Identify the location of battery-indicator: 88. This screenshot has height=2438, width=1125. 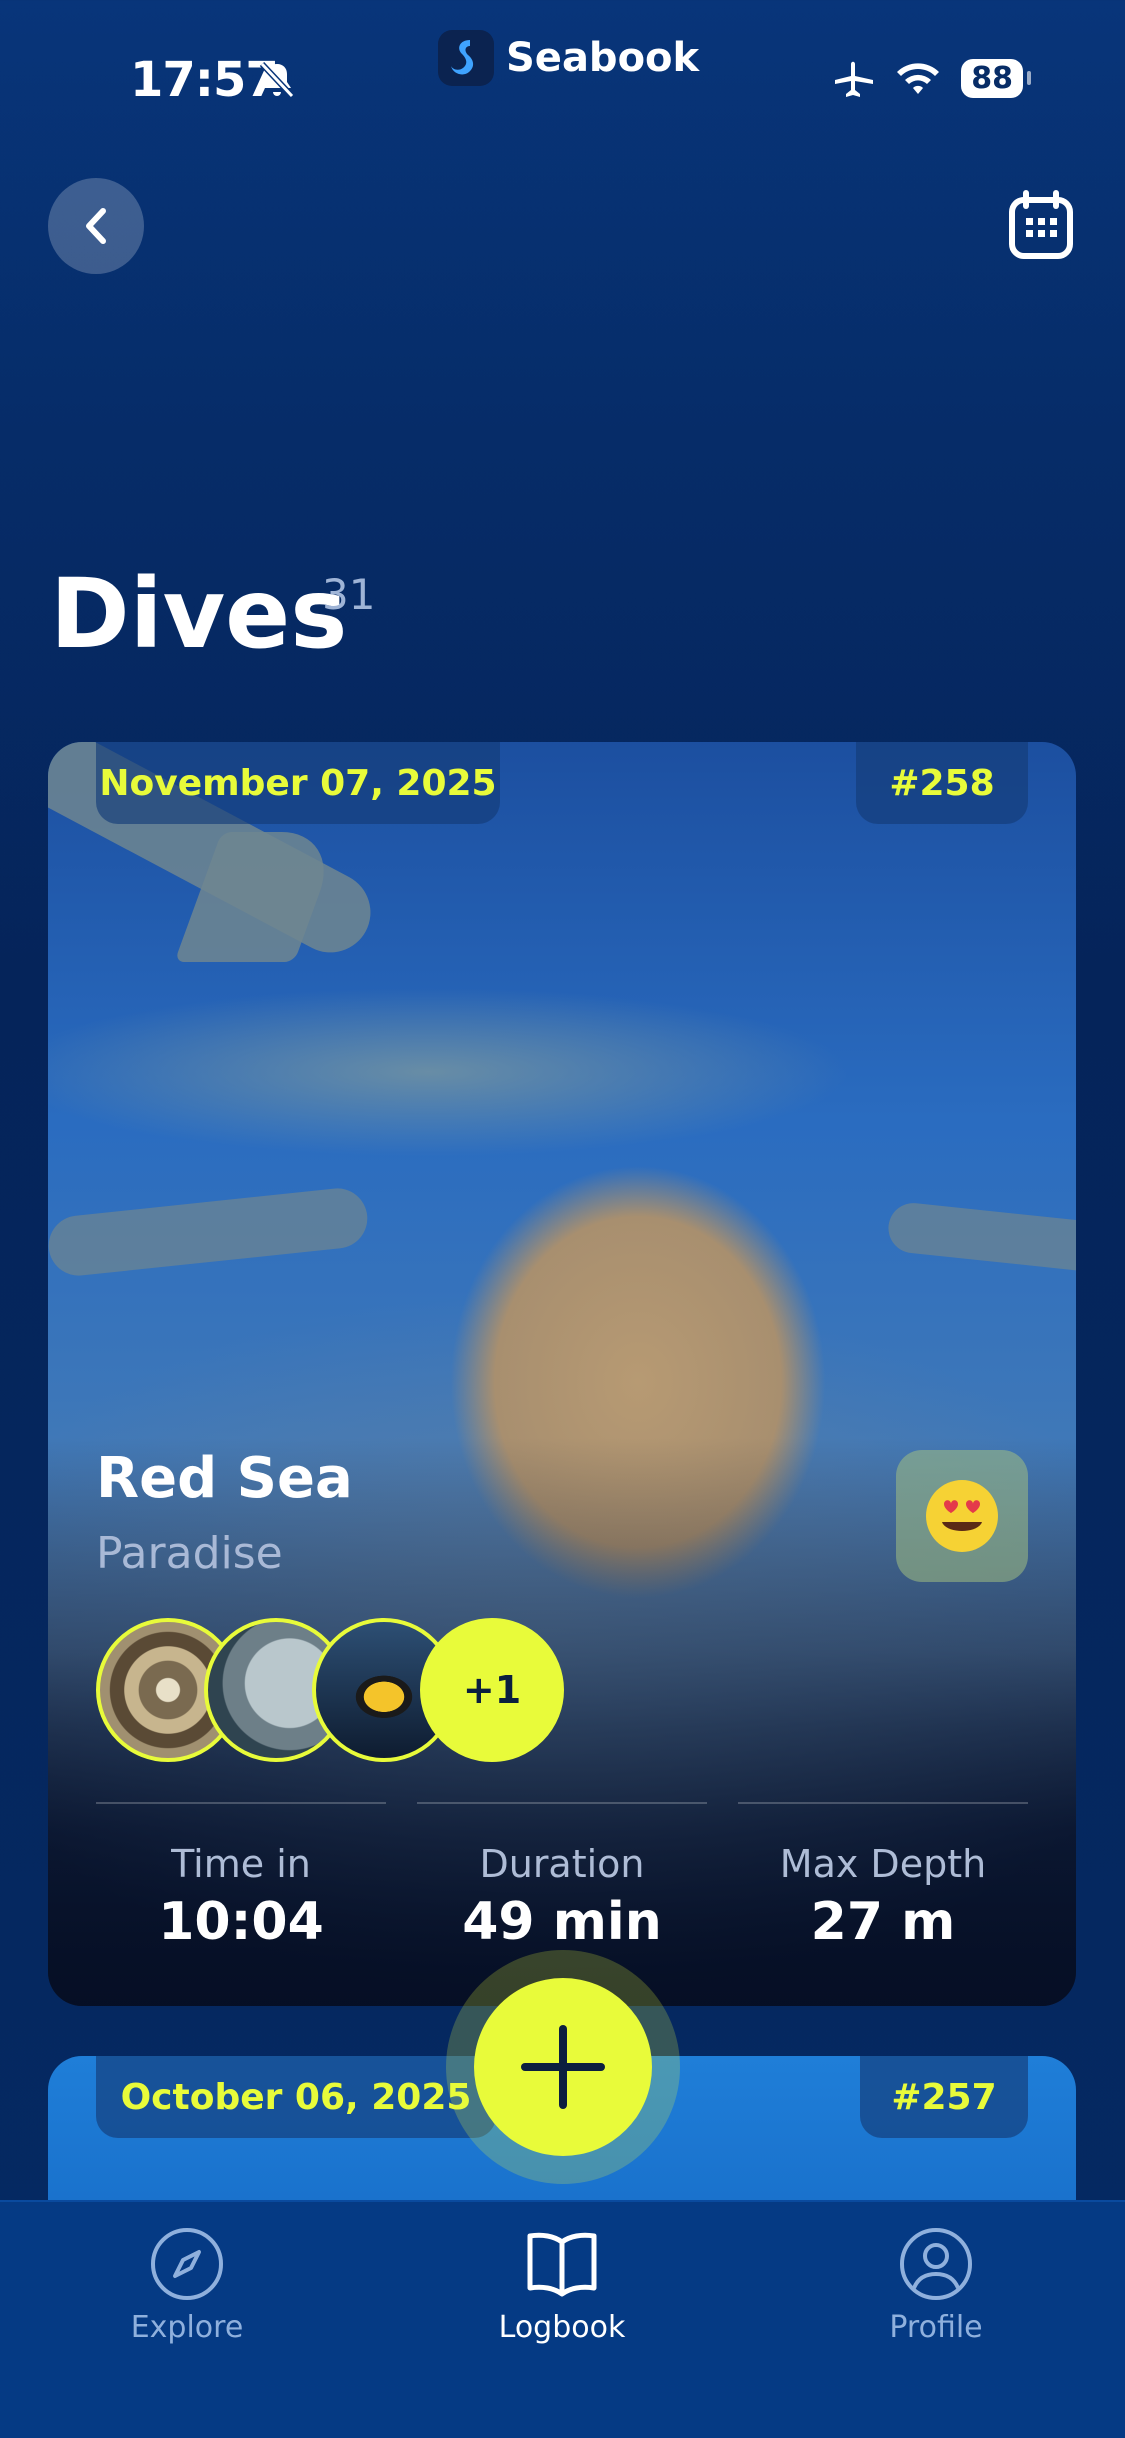
(996, 78).